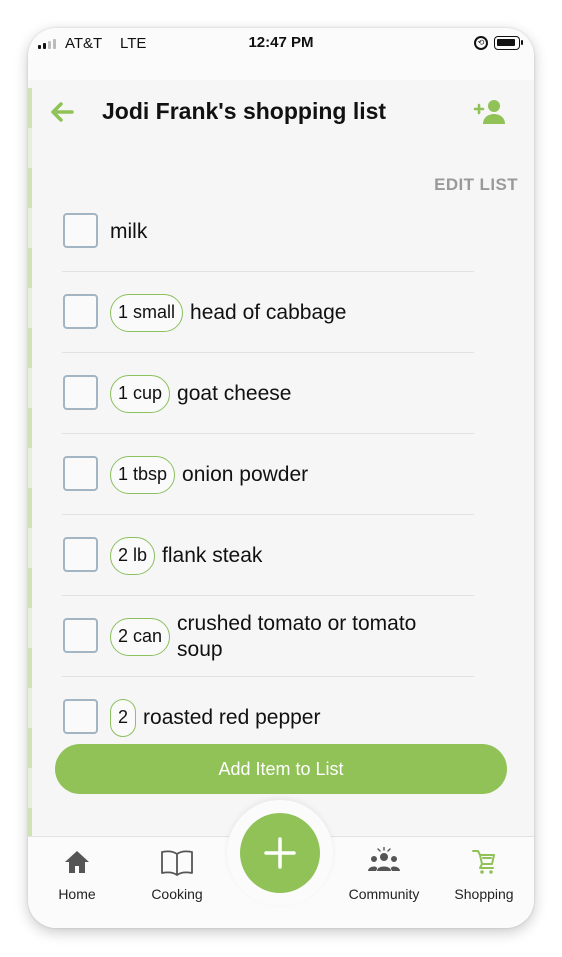 Image resolution: width=562 pixels, height=957 pixels. Describe the element at coordinates (245, 474) in the screenshot. I see `item-name: onion powder` at that location.